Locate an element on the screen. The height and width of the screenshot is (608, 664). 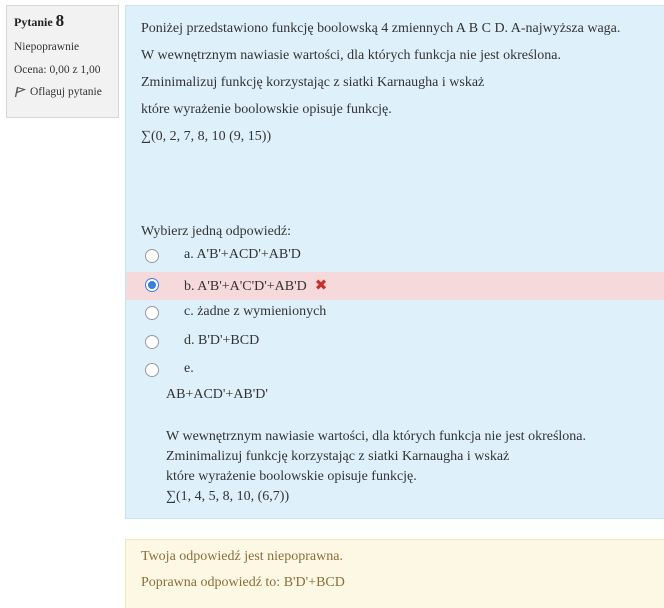
option-label-wrap: b. A'B'+A'C'D'+AB'D ✖ is located at coordinates (255, 285).